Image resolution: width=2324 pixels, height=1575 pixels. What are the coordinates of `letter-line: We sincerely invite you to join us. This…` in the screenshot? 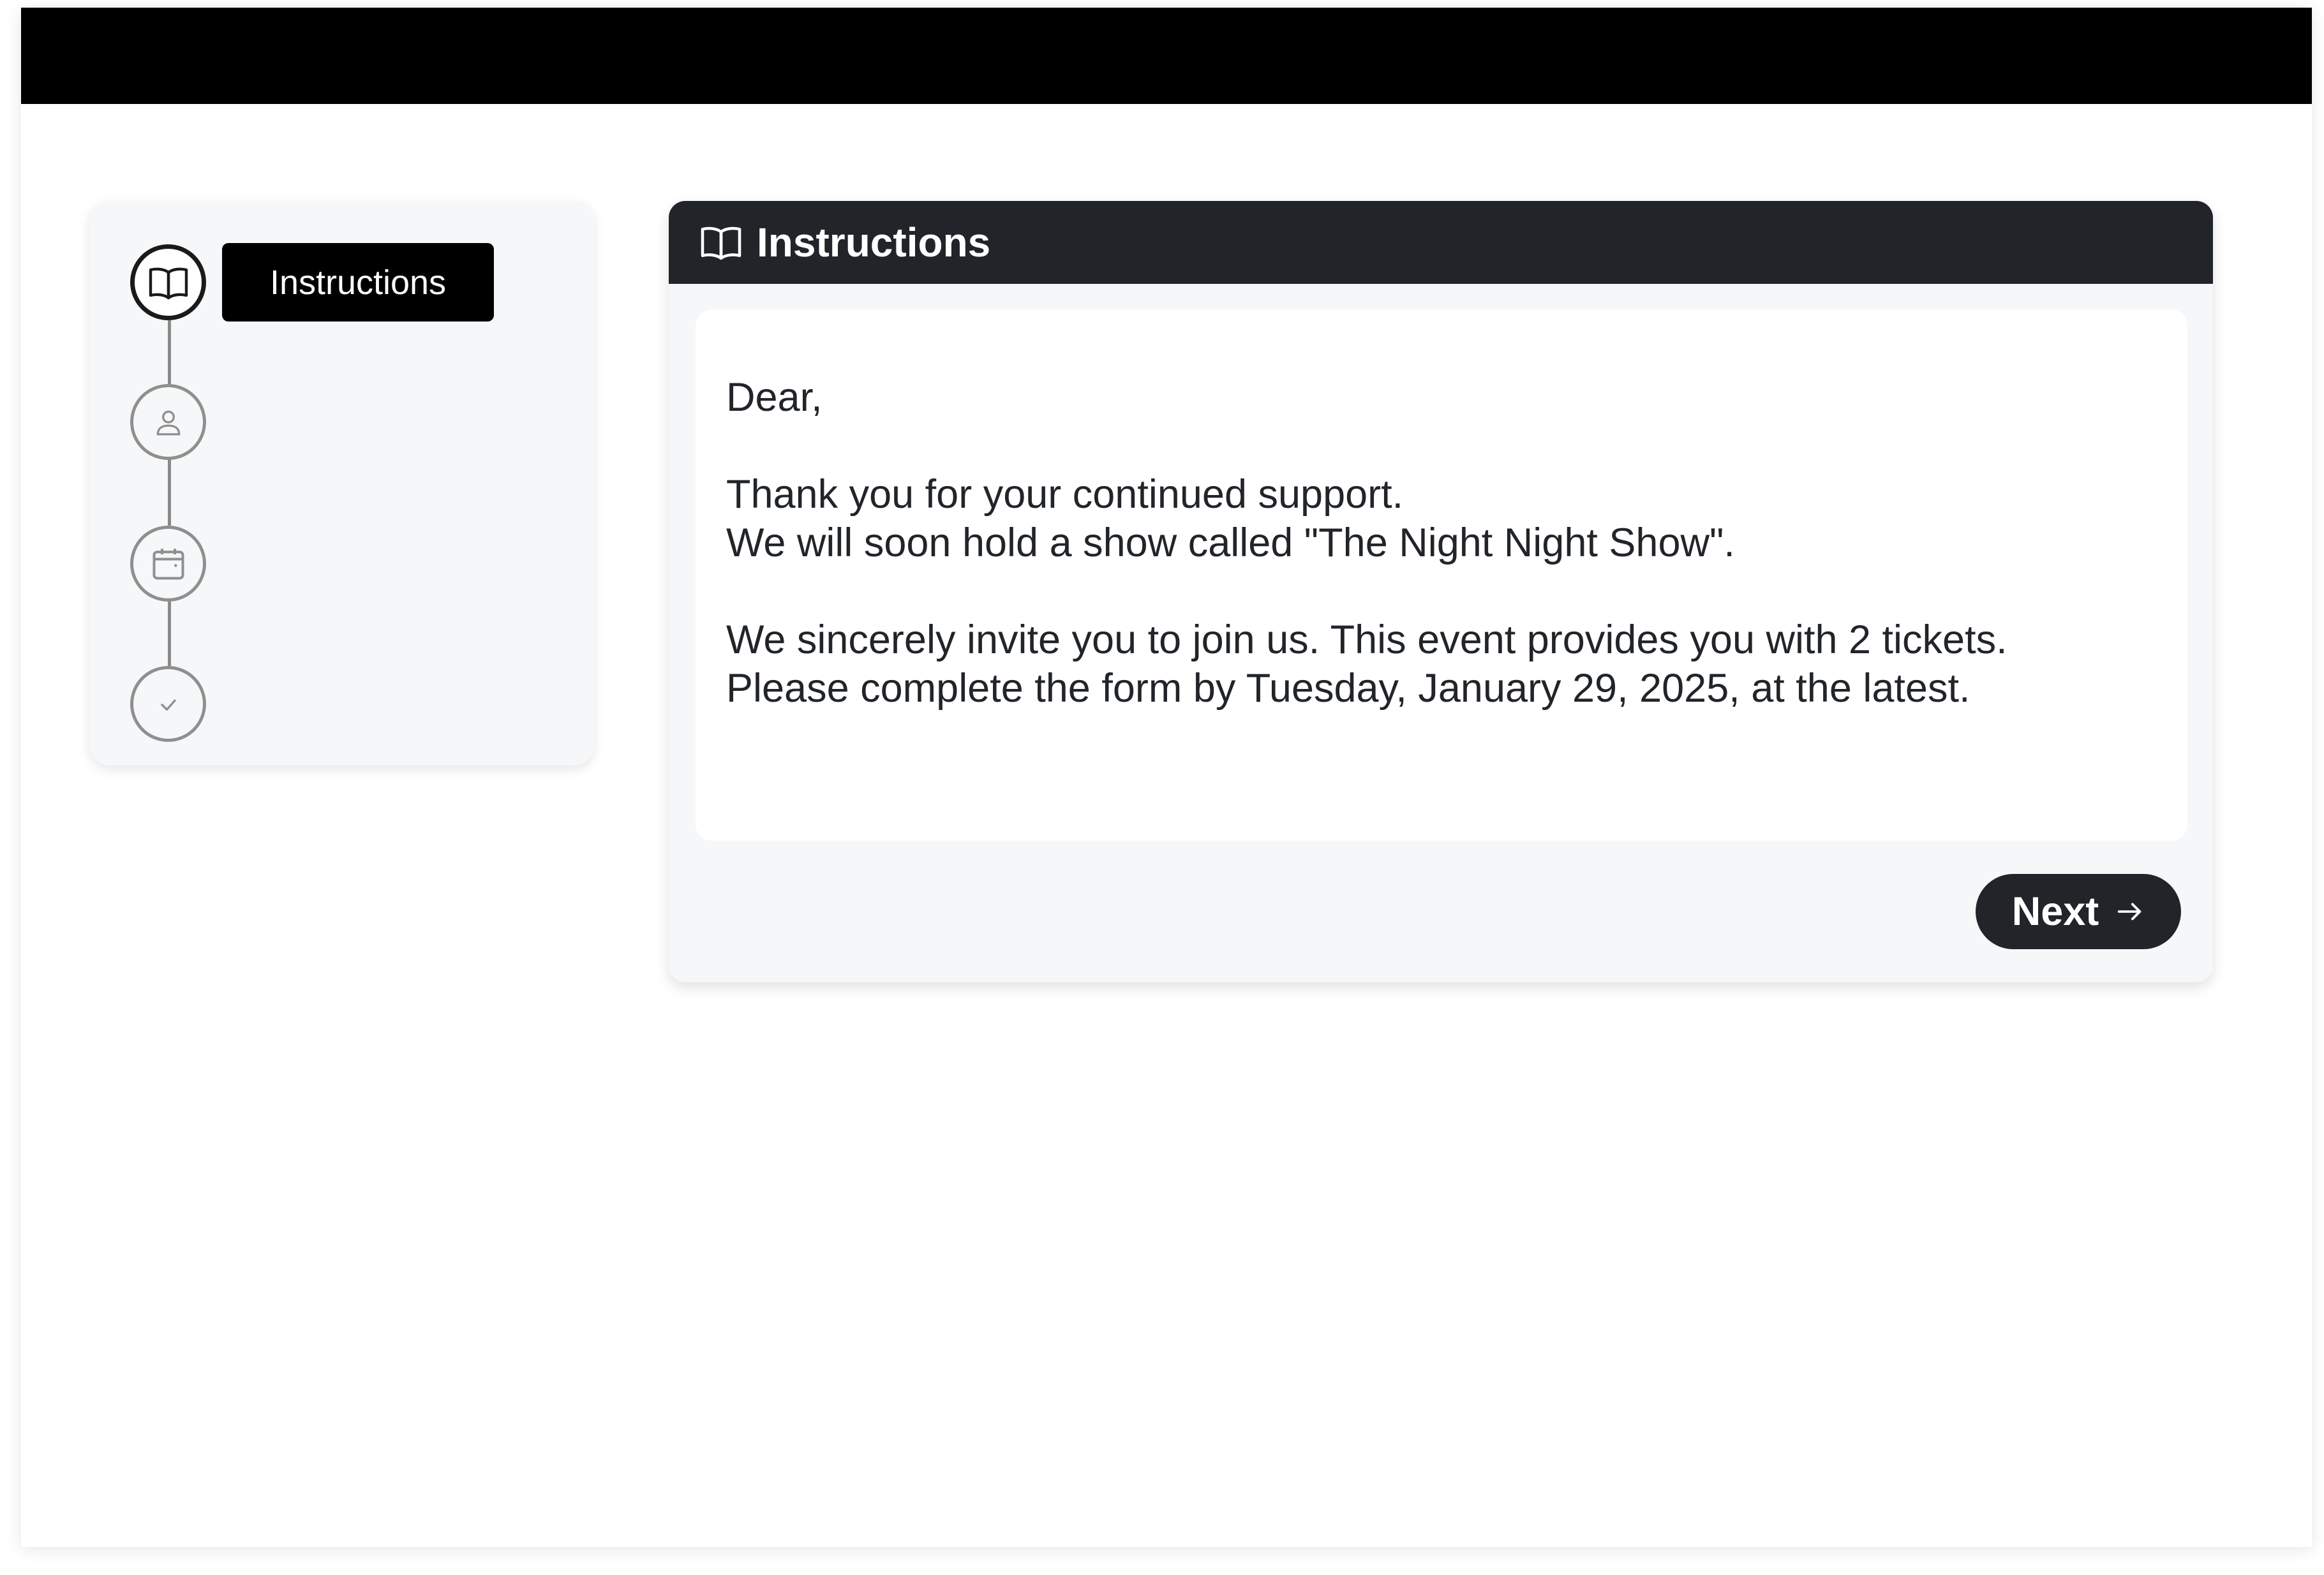 It's located at (1366, 640).